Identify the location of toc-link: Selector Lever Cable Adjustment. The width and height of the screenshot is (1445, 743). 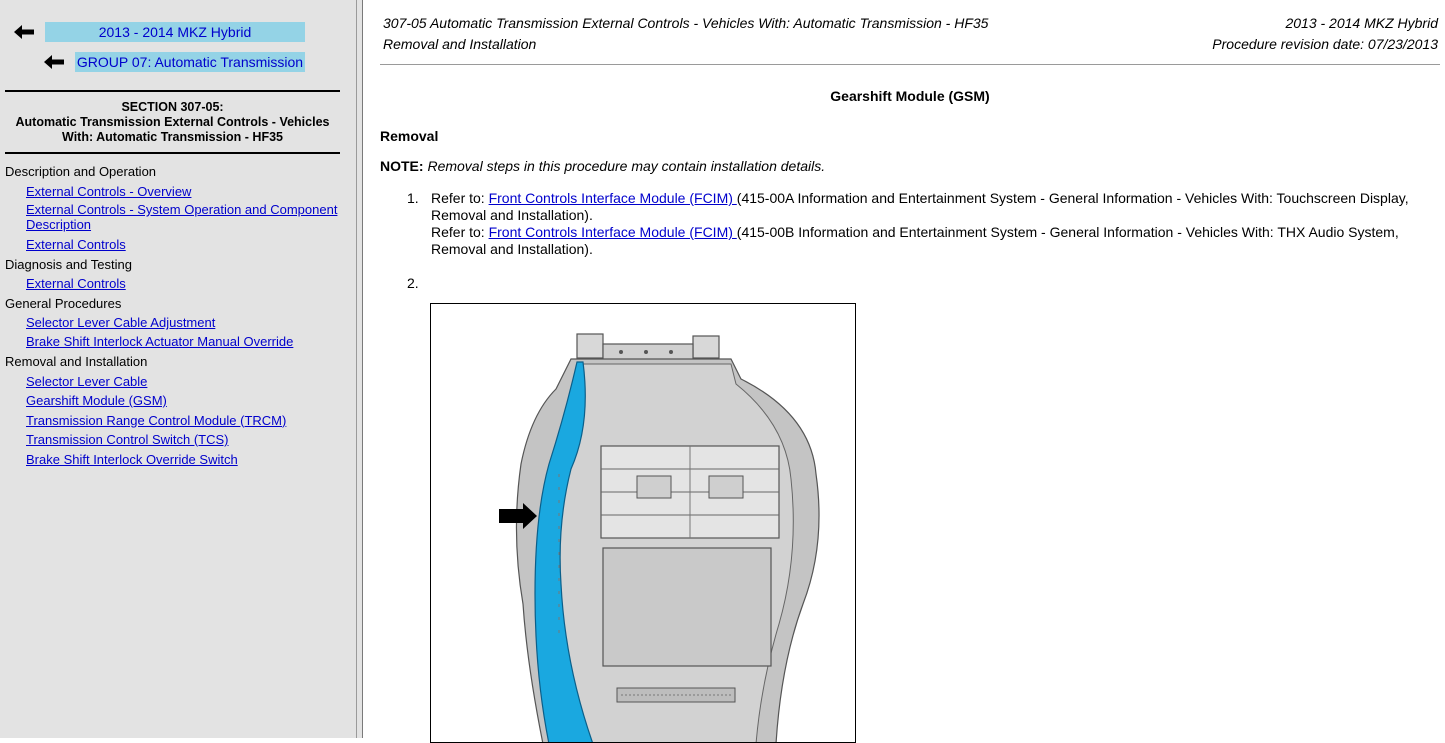
(175, 323).